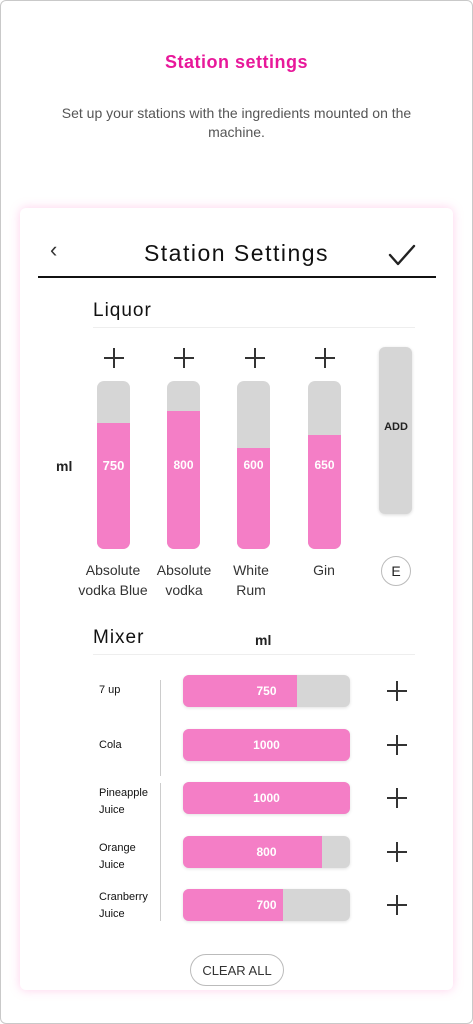 The height and width of the screenshot is (1024, 473). Describe the element at coordinates (253, 465) in the screenshot. I see `liquor-level-value: 600` at that location.